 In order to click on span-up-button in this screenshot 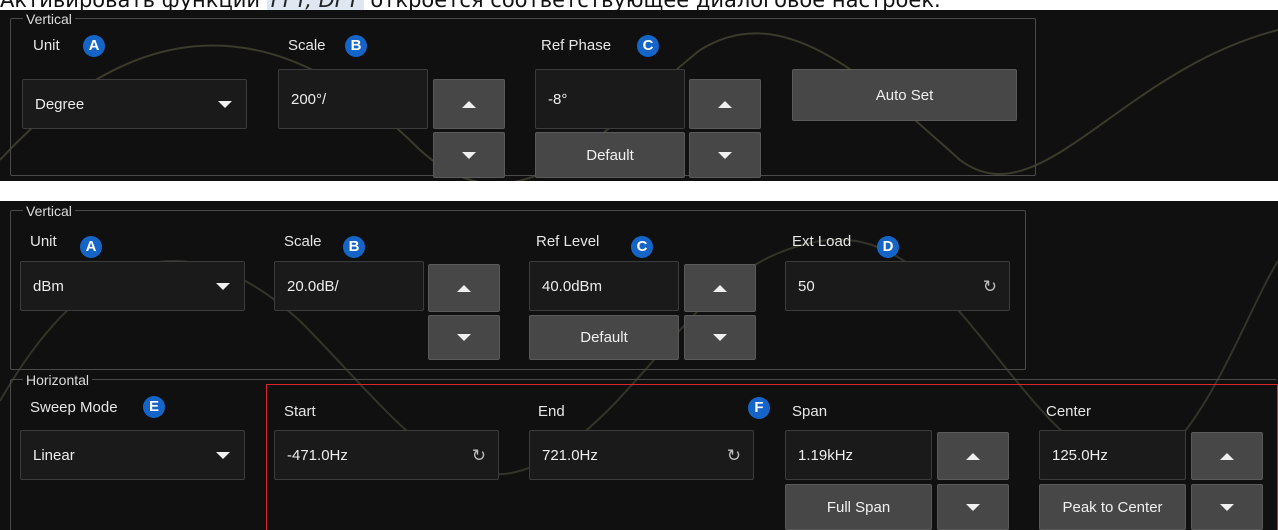, I will do `click(973, 456)`.